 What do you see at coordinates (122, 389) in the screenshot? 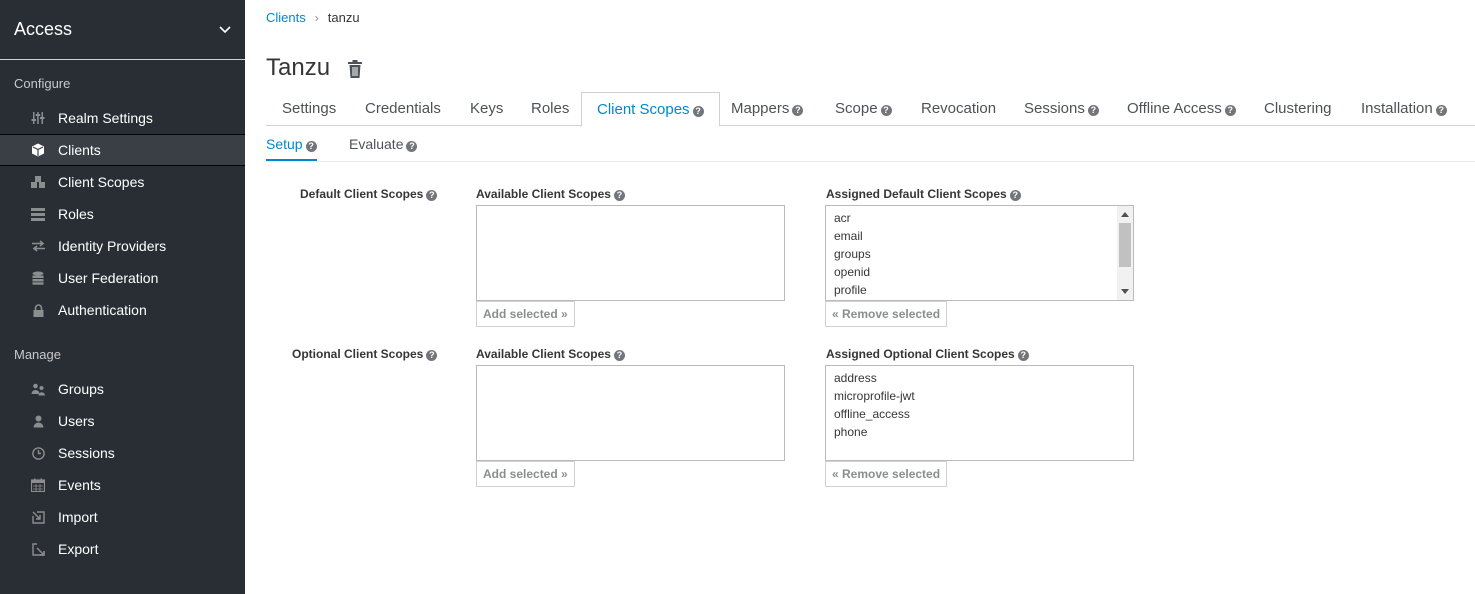
I see `sidebar-item-groups: Groups` at bounding box center [122, 389].